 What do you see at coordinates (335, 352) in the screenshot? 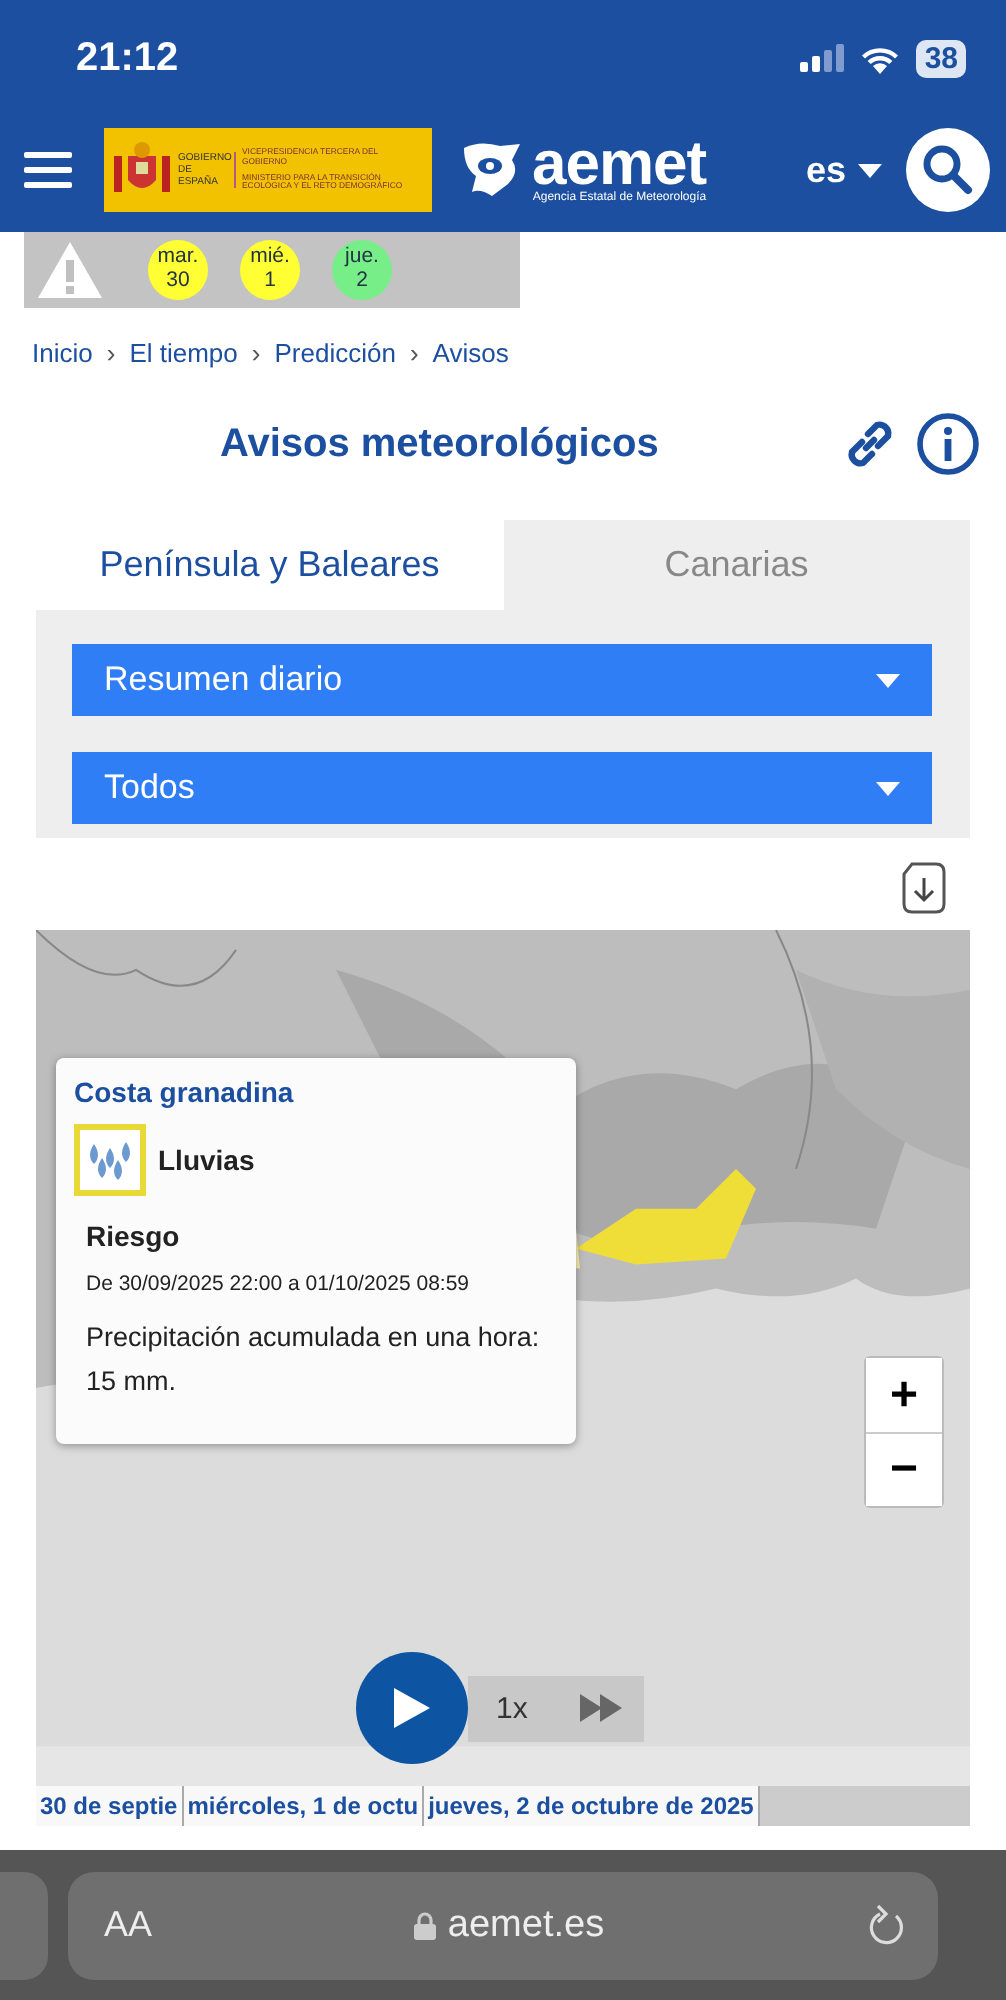
I see `breadcrumb-link: Predicción` at bounding box center [335, 352].